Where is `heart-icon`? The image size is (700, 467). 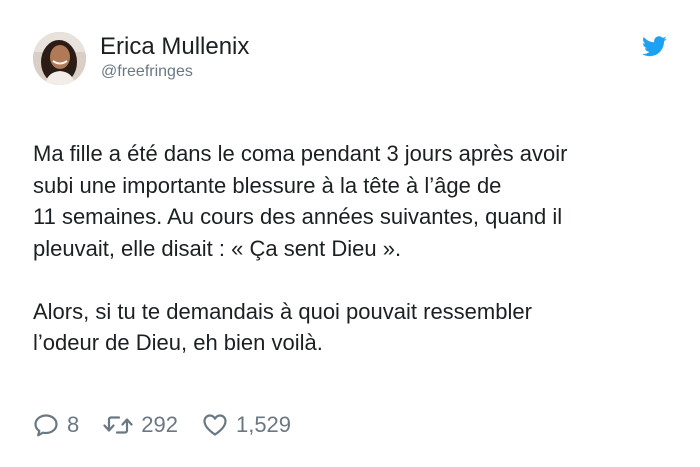
heart-icon is located at coordinates (215, 425).